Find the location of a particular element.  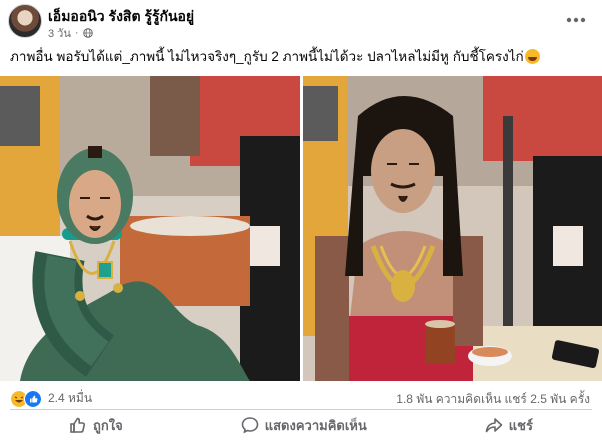

share-button: แชร์ is located at coordinates (509, 425).